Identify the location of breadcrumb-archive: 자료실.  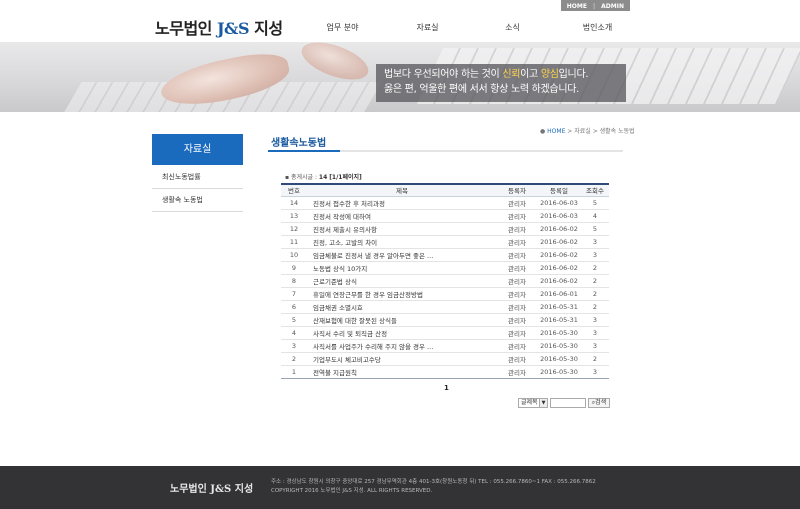
(582, 131).